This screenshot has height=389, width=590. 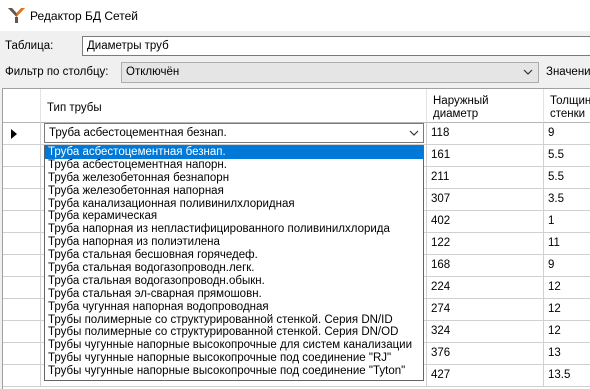 What do you see at coordinates (234, 281) in the screenshot?
I see `dropdown-option: Труба стальная водогазопроводн.обыкн.` at bounding box center [234, 281].